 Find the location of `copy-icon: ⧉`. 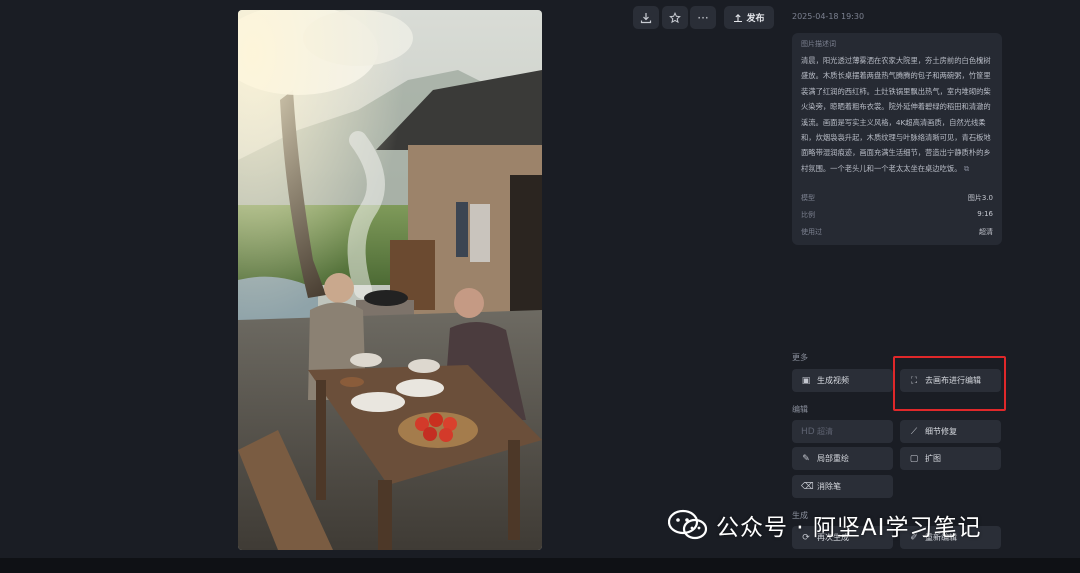

copy-icon: ⧉ is located at coordinates (966, 168).